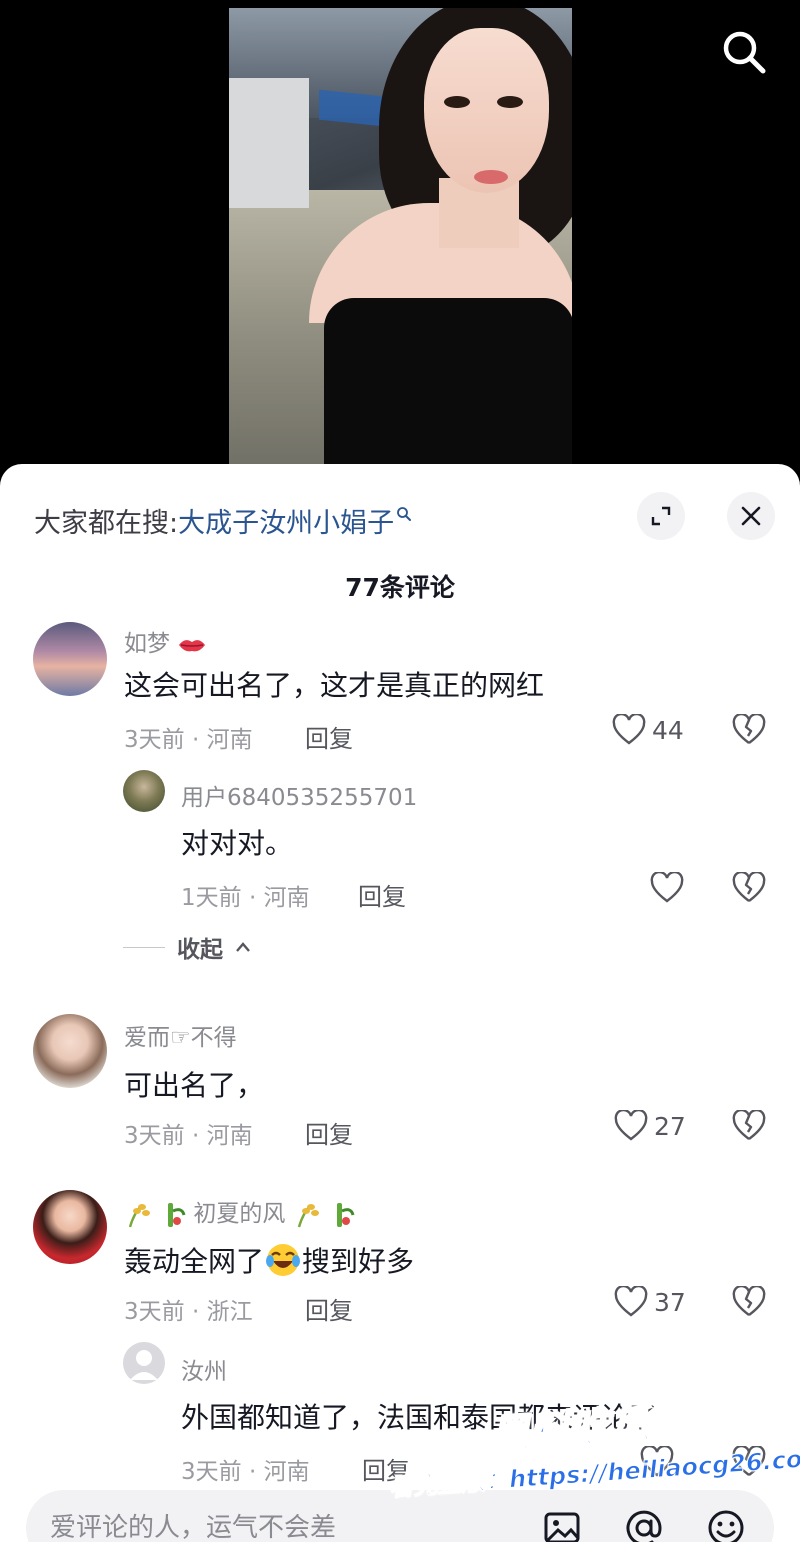 Image resolution: width=800 pixels, height=1542 pixels. I want to click on comment-text: 可出名了，, so click(194, 1085).